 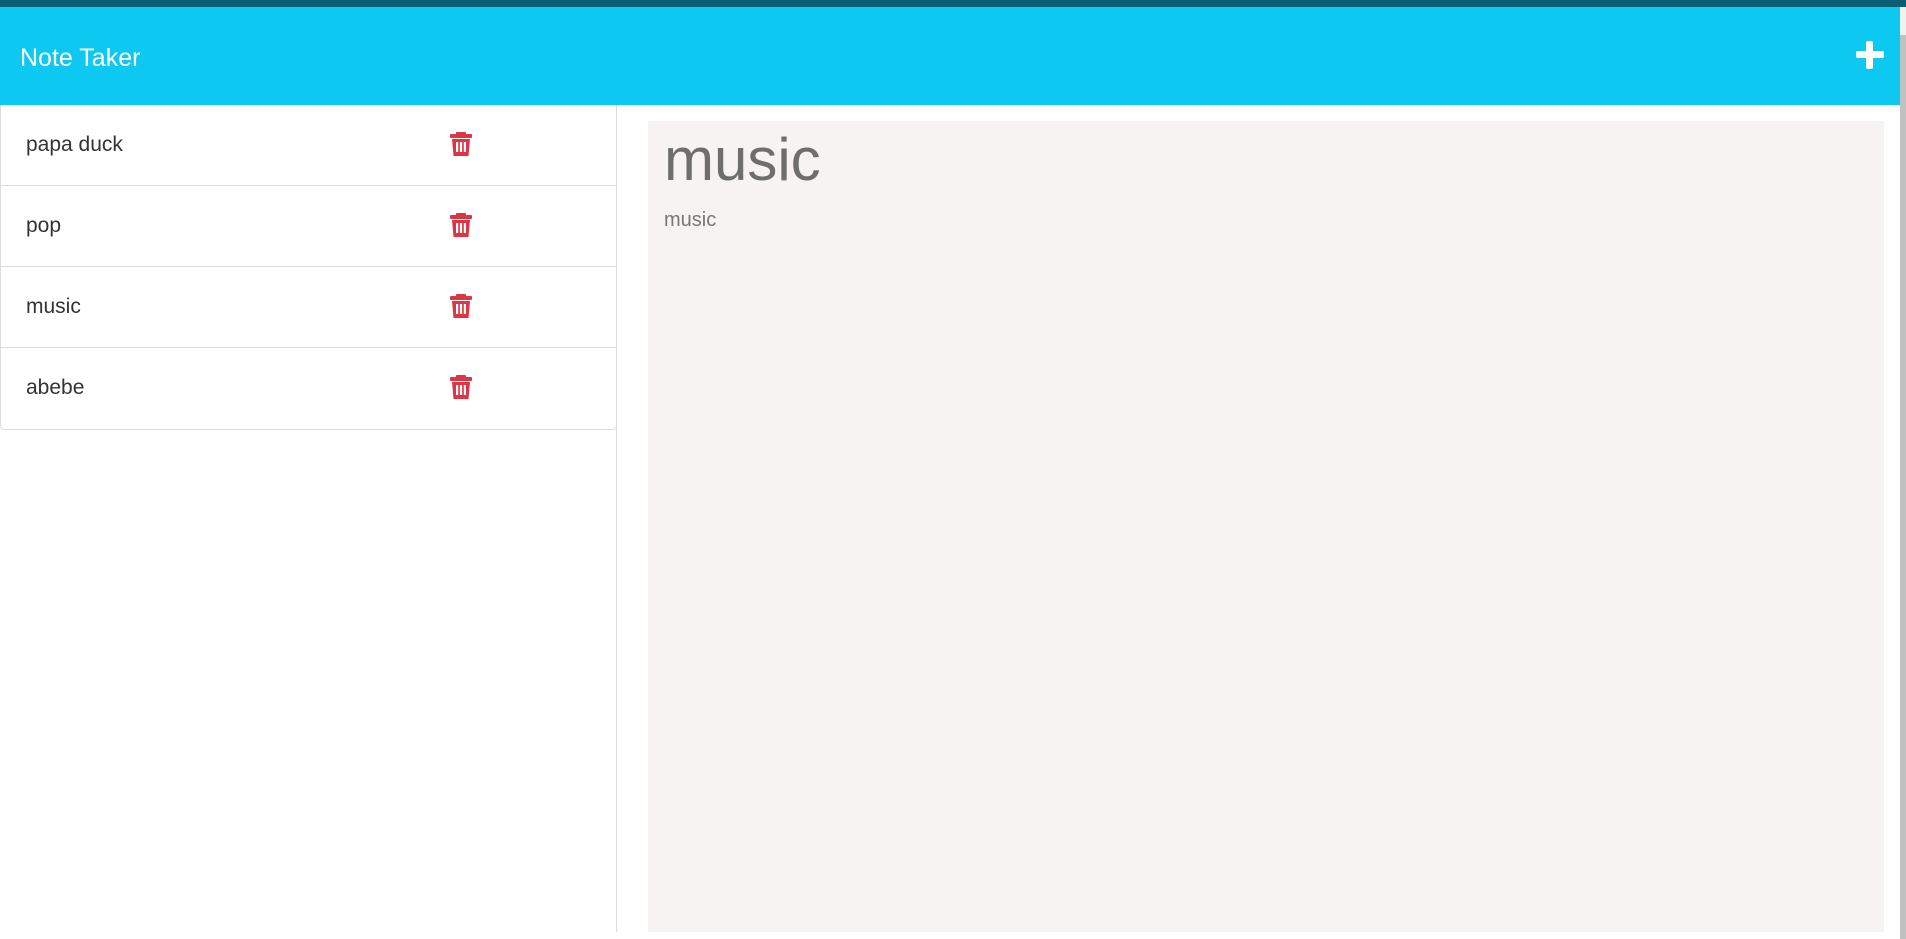 I want to click on note-title: papa duck, so click(x=74, y=145).